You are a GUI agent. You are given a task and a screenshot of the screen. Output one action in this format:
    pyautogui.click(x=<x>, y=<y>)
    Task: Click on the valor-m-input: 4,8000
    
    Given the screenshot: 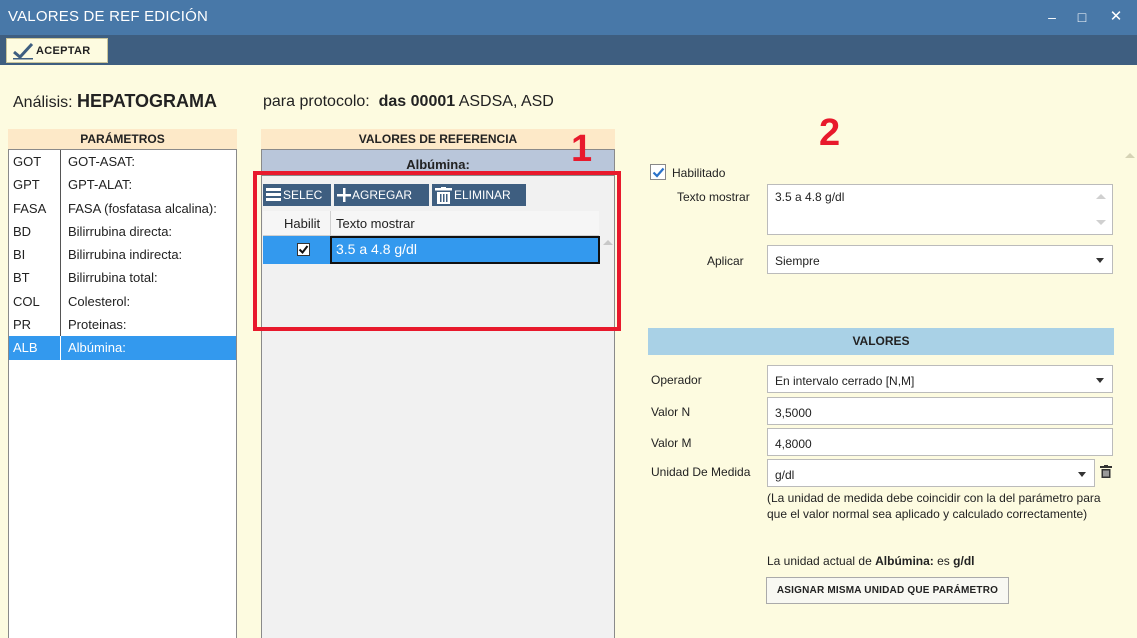 What is the action you would take?
    pyautogui.click(x=940, y=442)
    